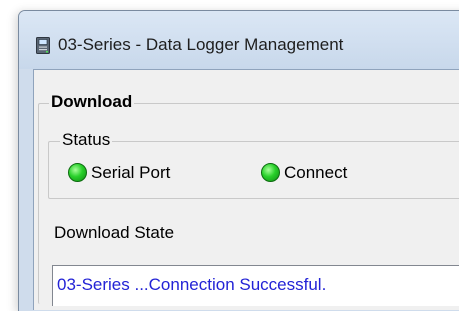 Image resolution: width=459 pixels, height=311 pixels. Describe the element at coordinates (201, 44) in the screenshot. I see `window-title: 03-Series - Data Logger Management` at that location.